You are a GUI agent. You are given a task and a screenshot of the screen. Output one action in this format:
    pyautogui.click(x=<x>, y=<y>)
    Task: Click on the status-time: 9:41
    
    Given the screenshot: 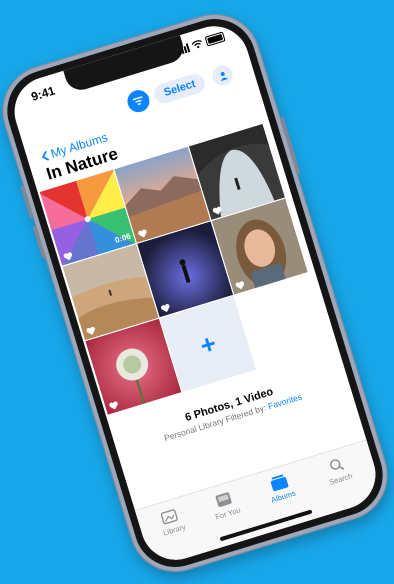 What is the action you would take?
    pyautogui.click(x=43, y=93)
    